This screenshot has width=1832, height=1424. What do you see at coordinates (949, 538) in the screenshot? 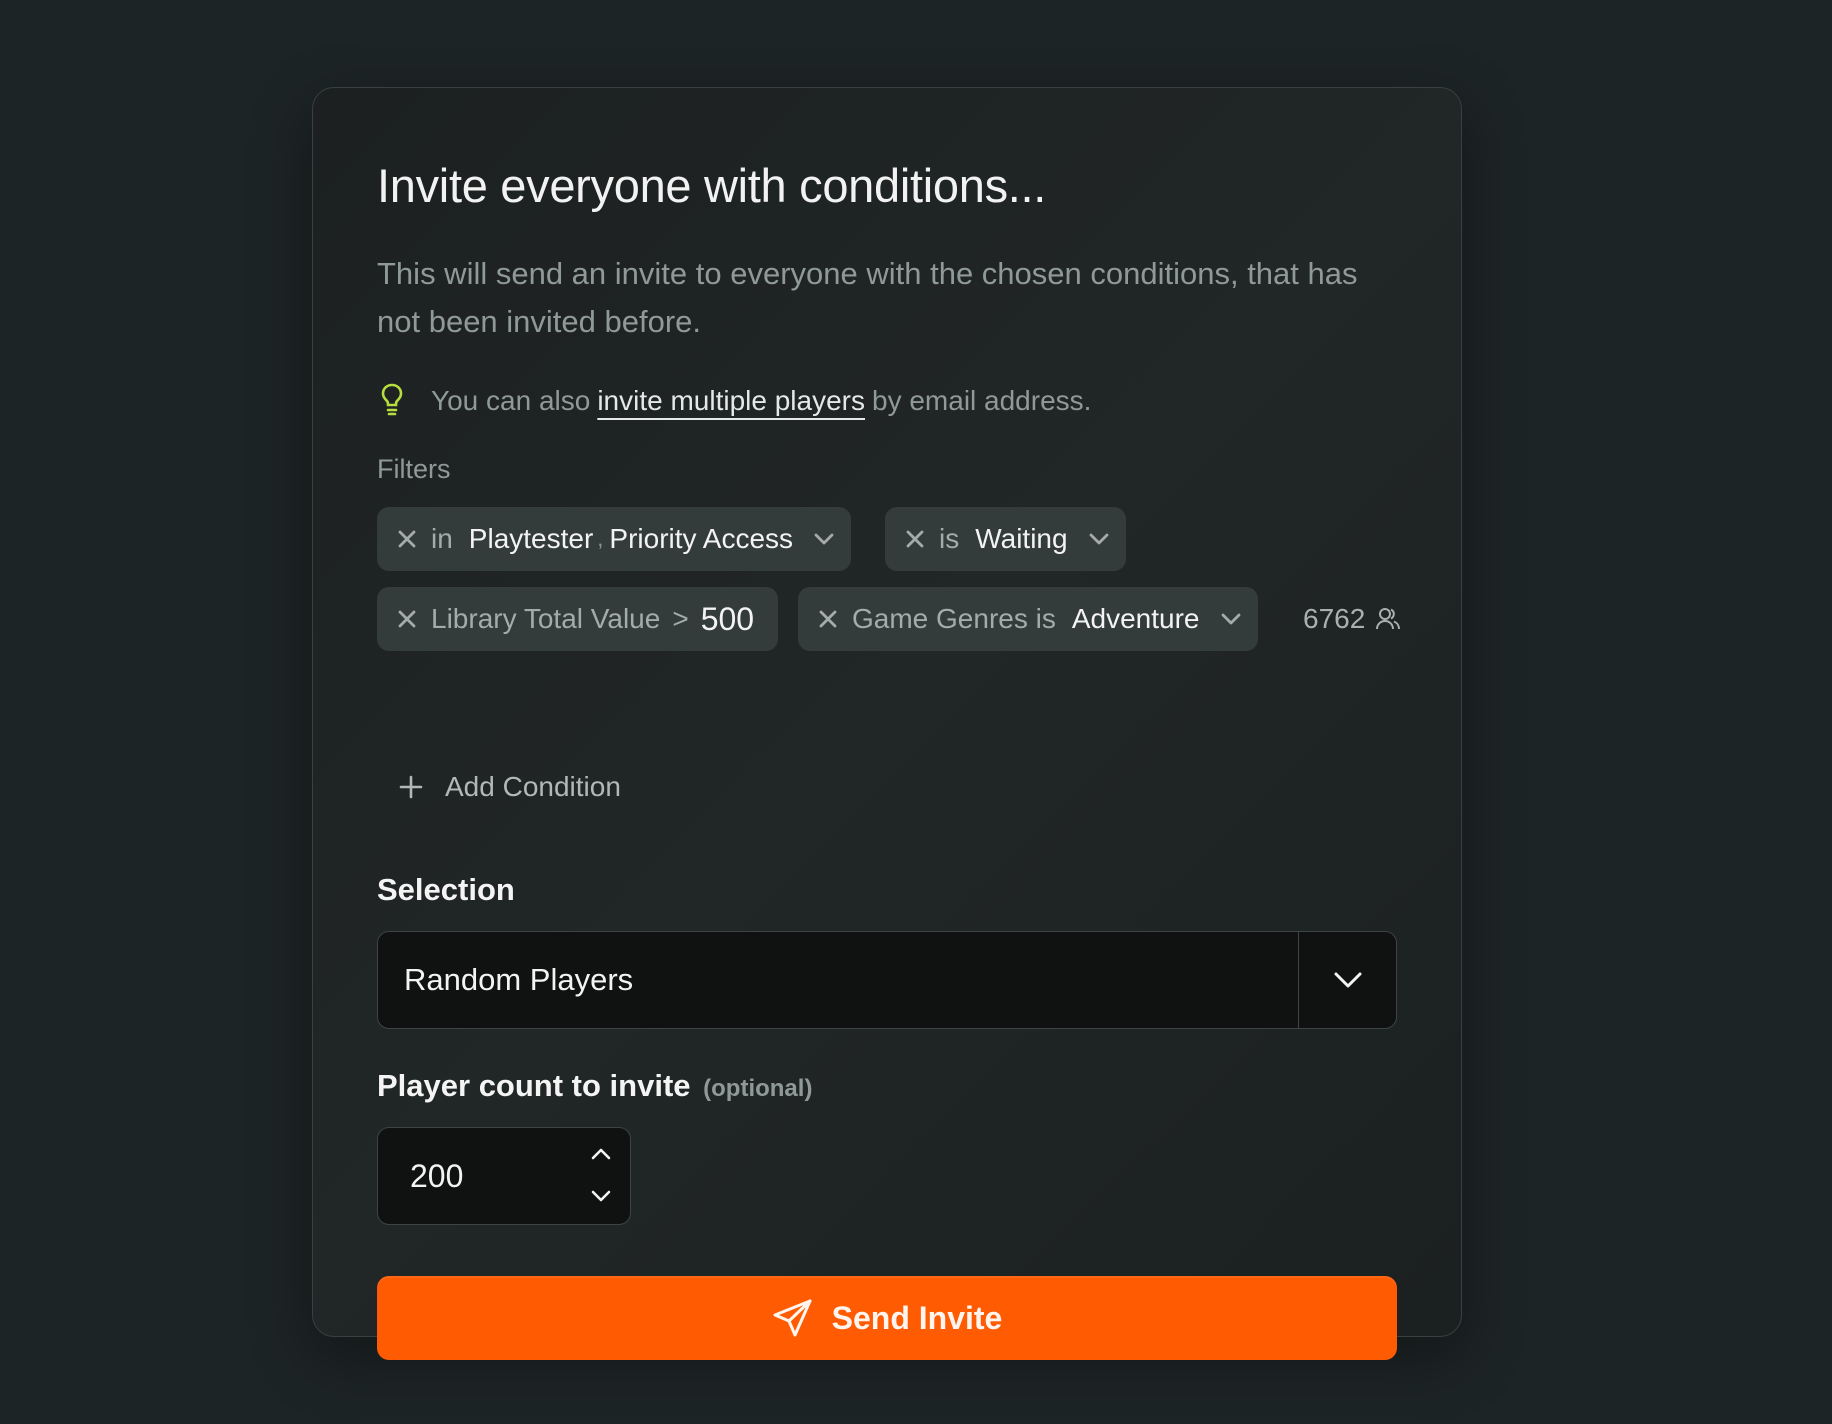
I see `filter-operator: is` at bounding box center [949, 538].